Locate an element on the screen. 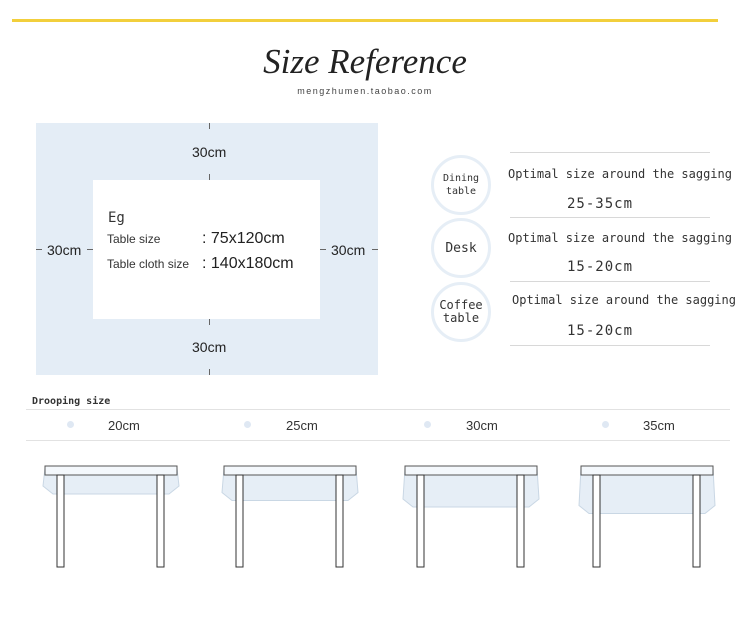 This screenshot has height=627, width=750. dimension-right: 30cm is located at coordinates (348, 250).